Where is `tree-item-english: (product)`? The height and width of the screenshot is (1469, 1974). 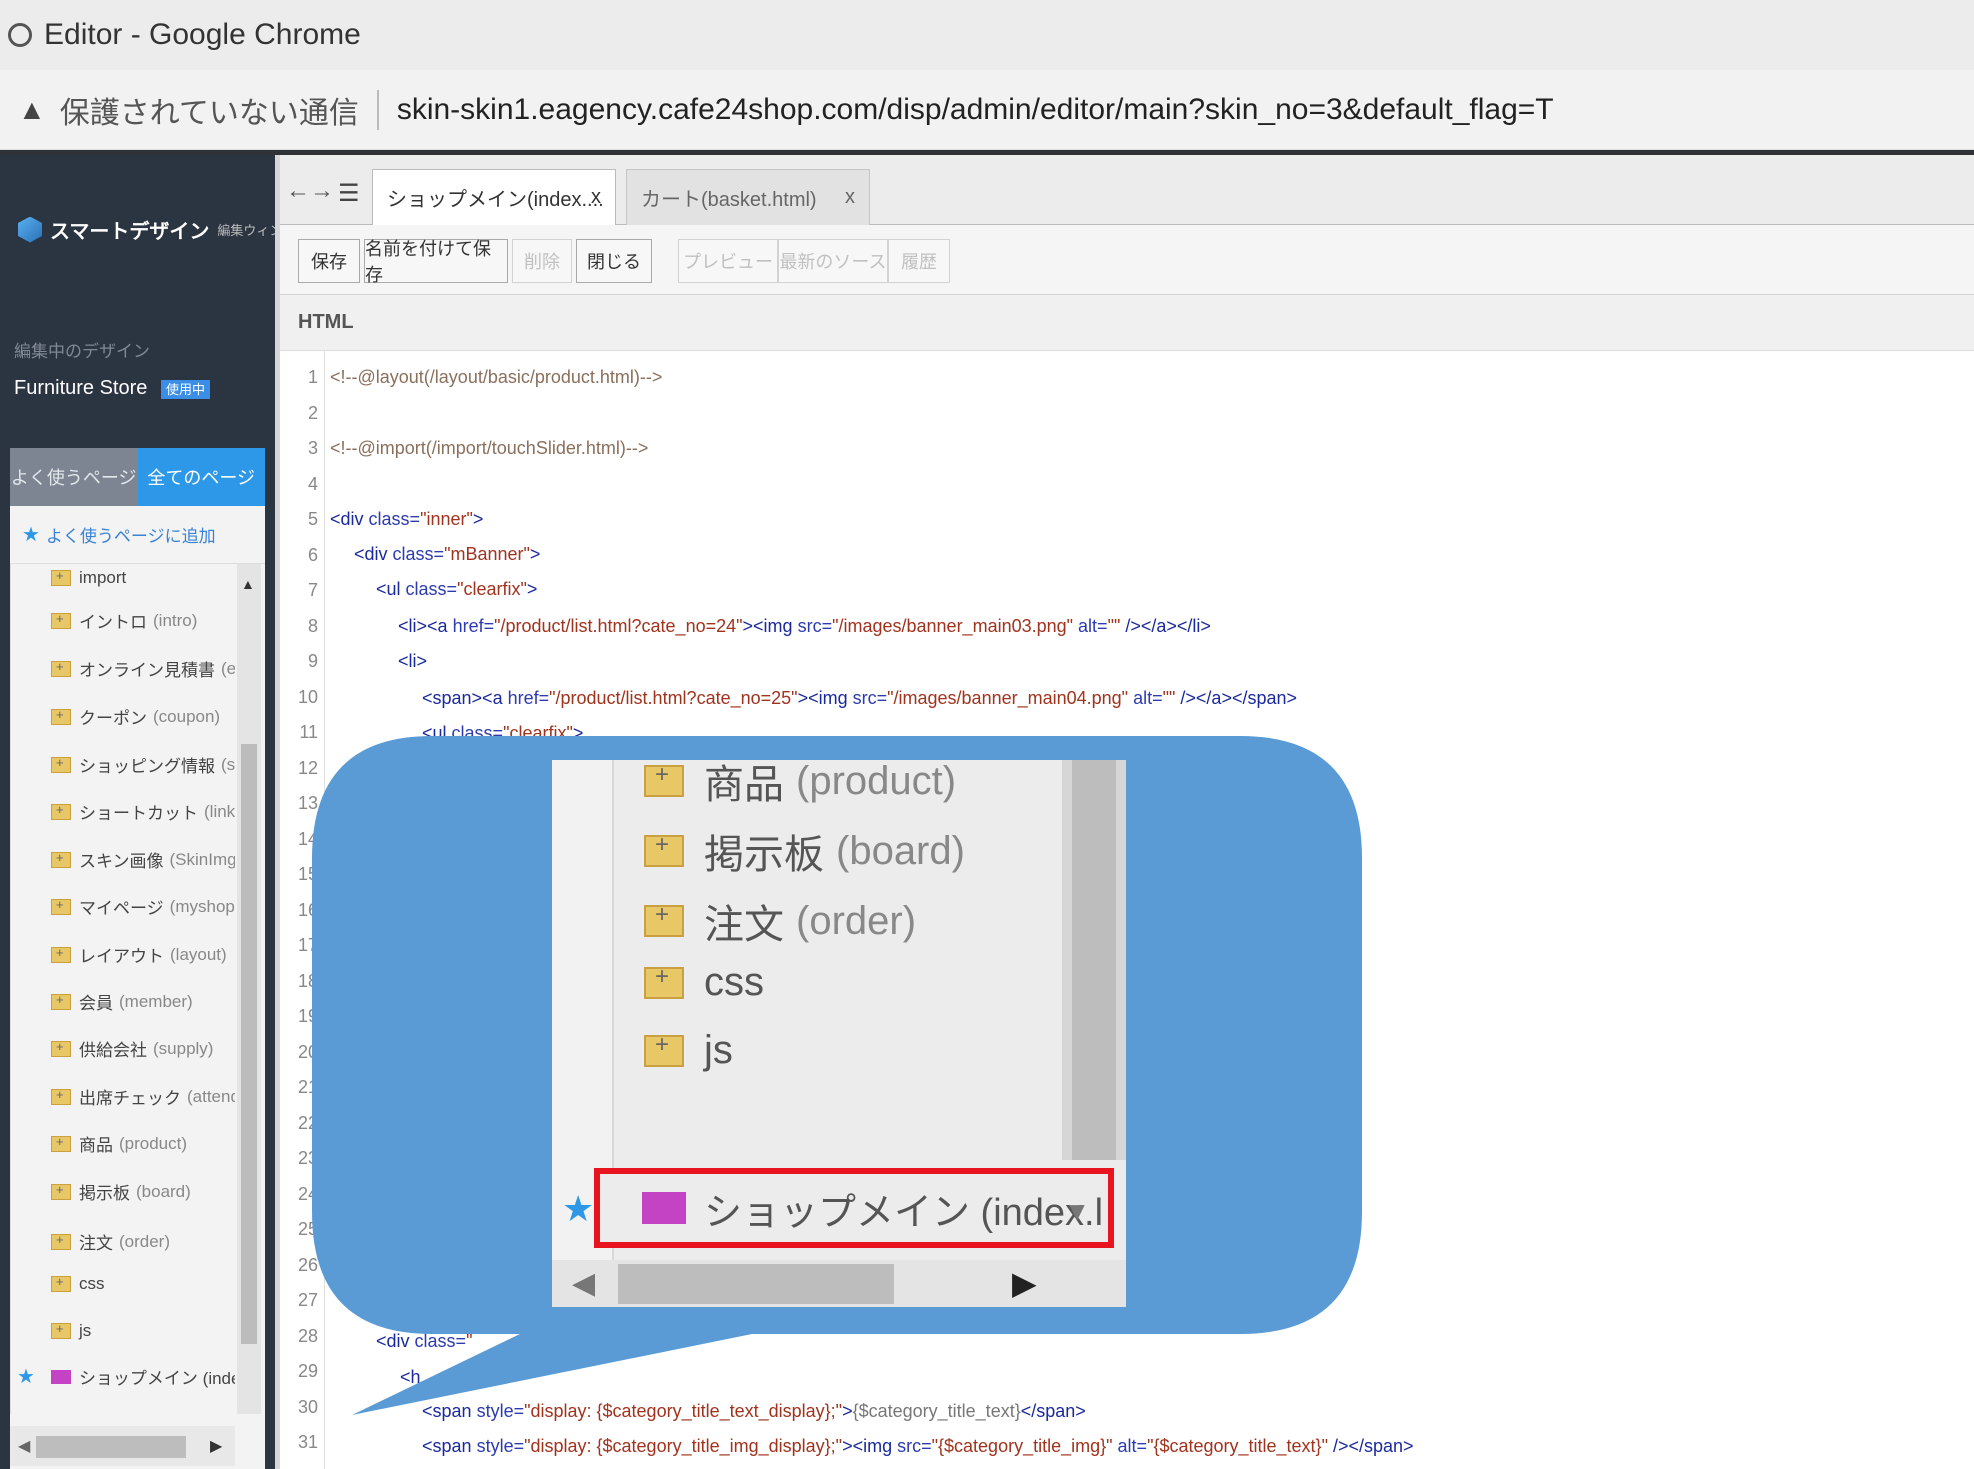
tree-item-english: (product) is located at coordinates (153, 1143).